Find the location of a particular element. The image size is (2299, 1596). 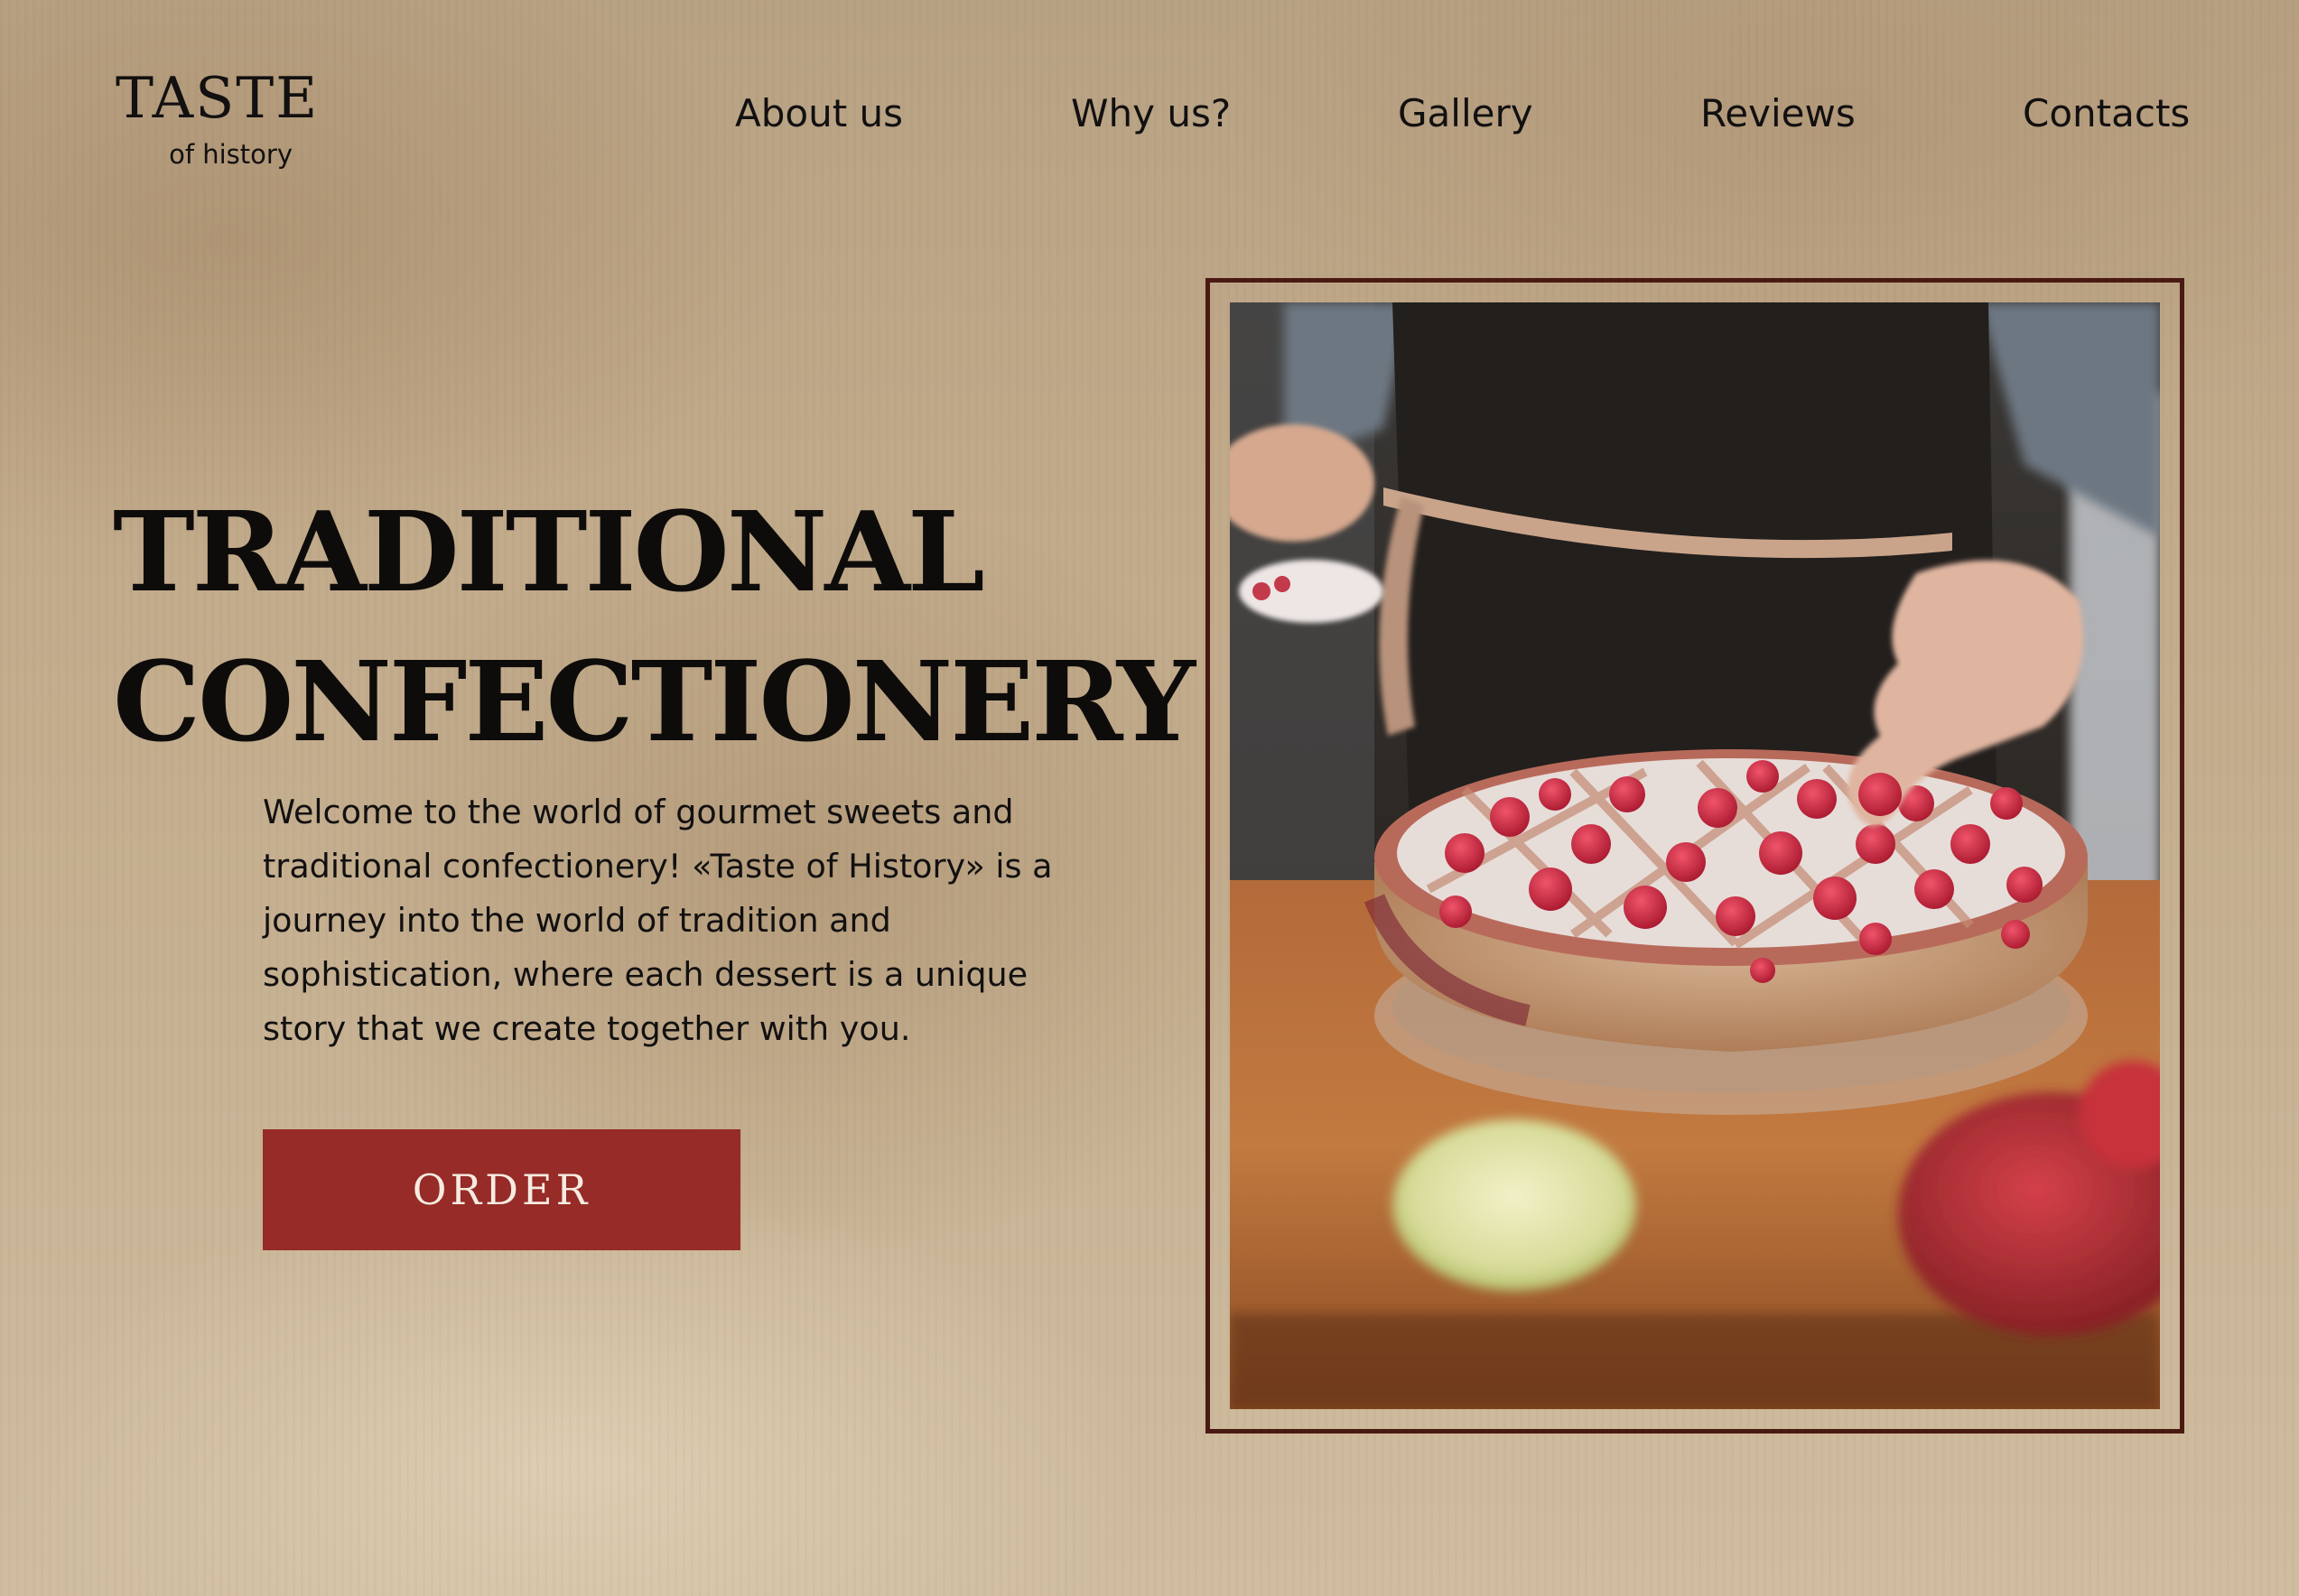

nav-link-why-us: Why us? is located at coordinates (1151, 114).